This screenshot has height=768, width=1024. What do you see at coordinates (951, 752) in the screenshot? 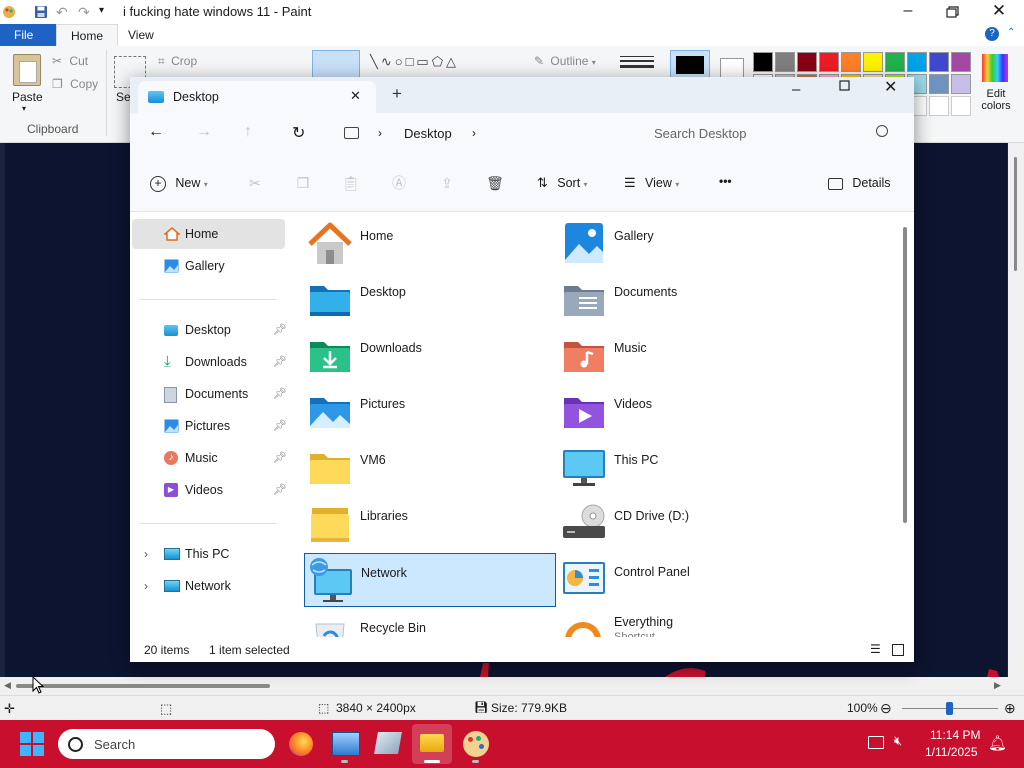
I see `clock-date: 1/11/2025` at bounding box center [951, 752].